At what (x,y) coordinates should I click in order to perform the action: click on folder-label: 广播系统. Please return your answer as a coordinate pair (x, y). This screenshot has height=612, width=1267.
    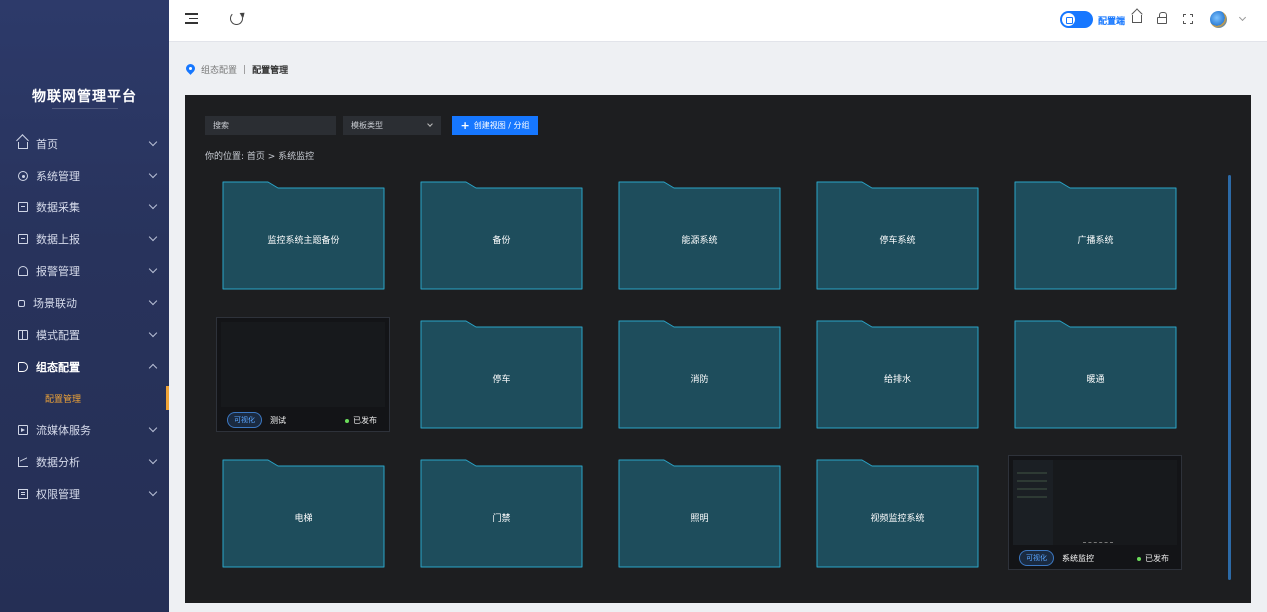
    Looking at the image, I should click on (1095, 241).